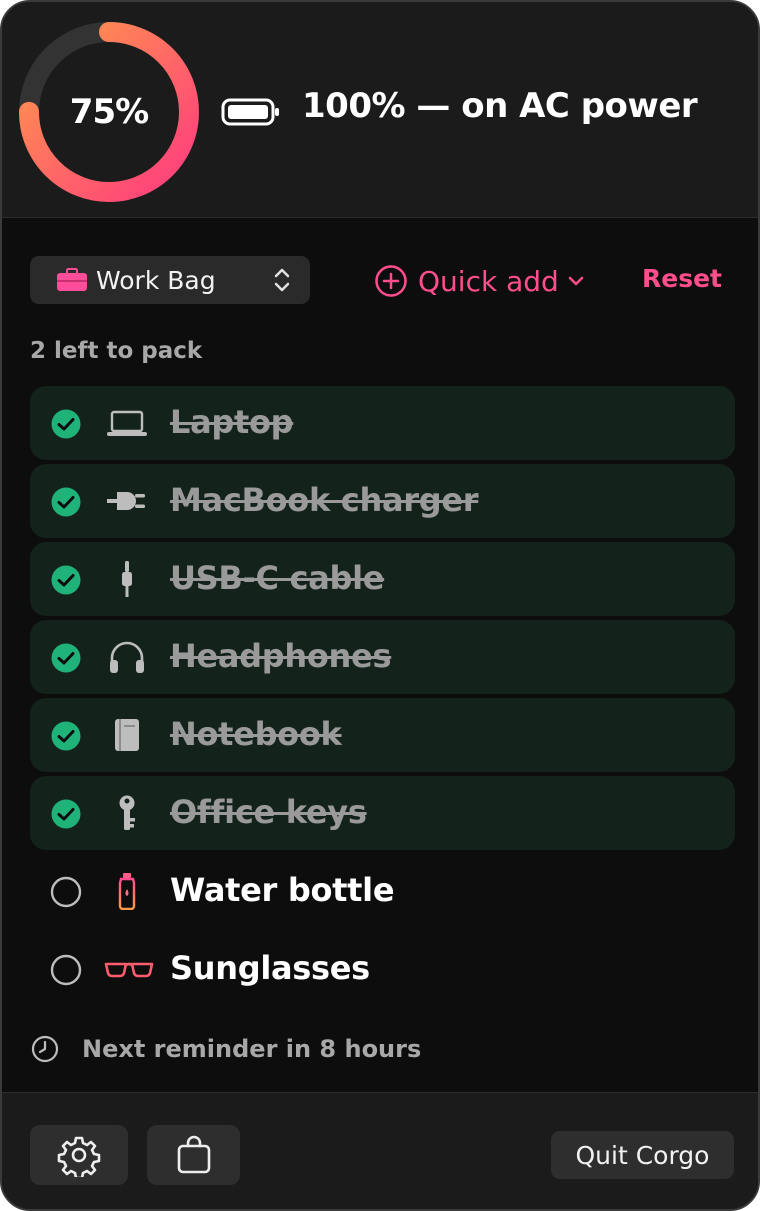 Image resolution: width=760 pixels, height=1211 pixels. Describe the element at coordinates (391, 281) in the screenshot. I see `plus-circle-icon` at that location.